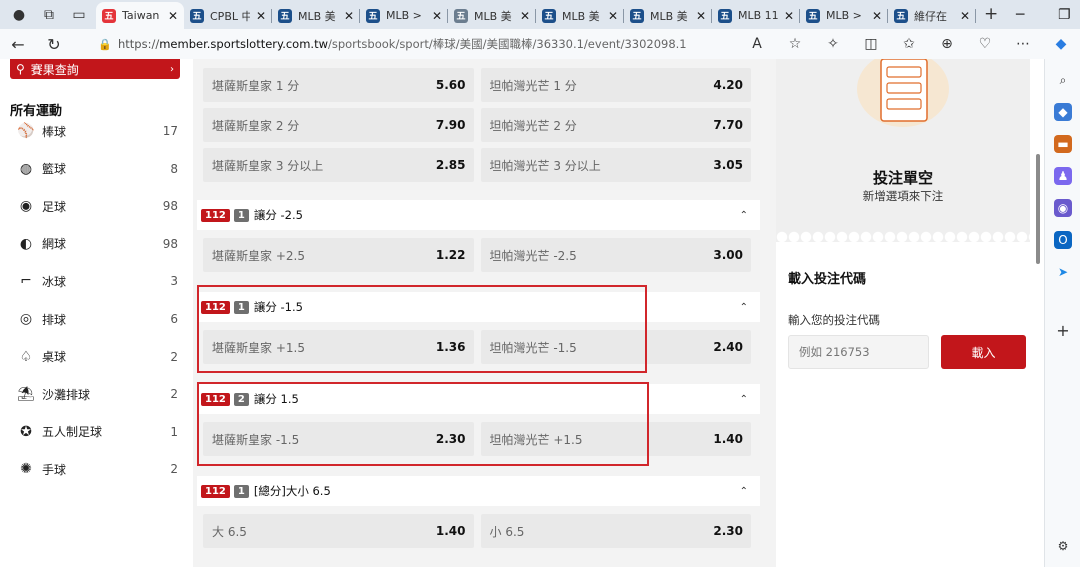 The width and height of the screenshot is (1080, 567). I want to click on tab-separator, so click(975, 16).